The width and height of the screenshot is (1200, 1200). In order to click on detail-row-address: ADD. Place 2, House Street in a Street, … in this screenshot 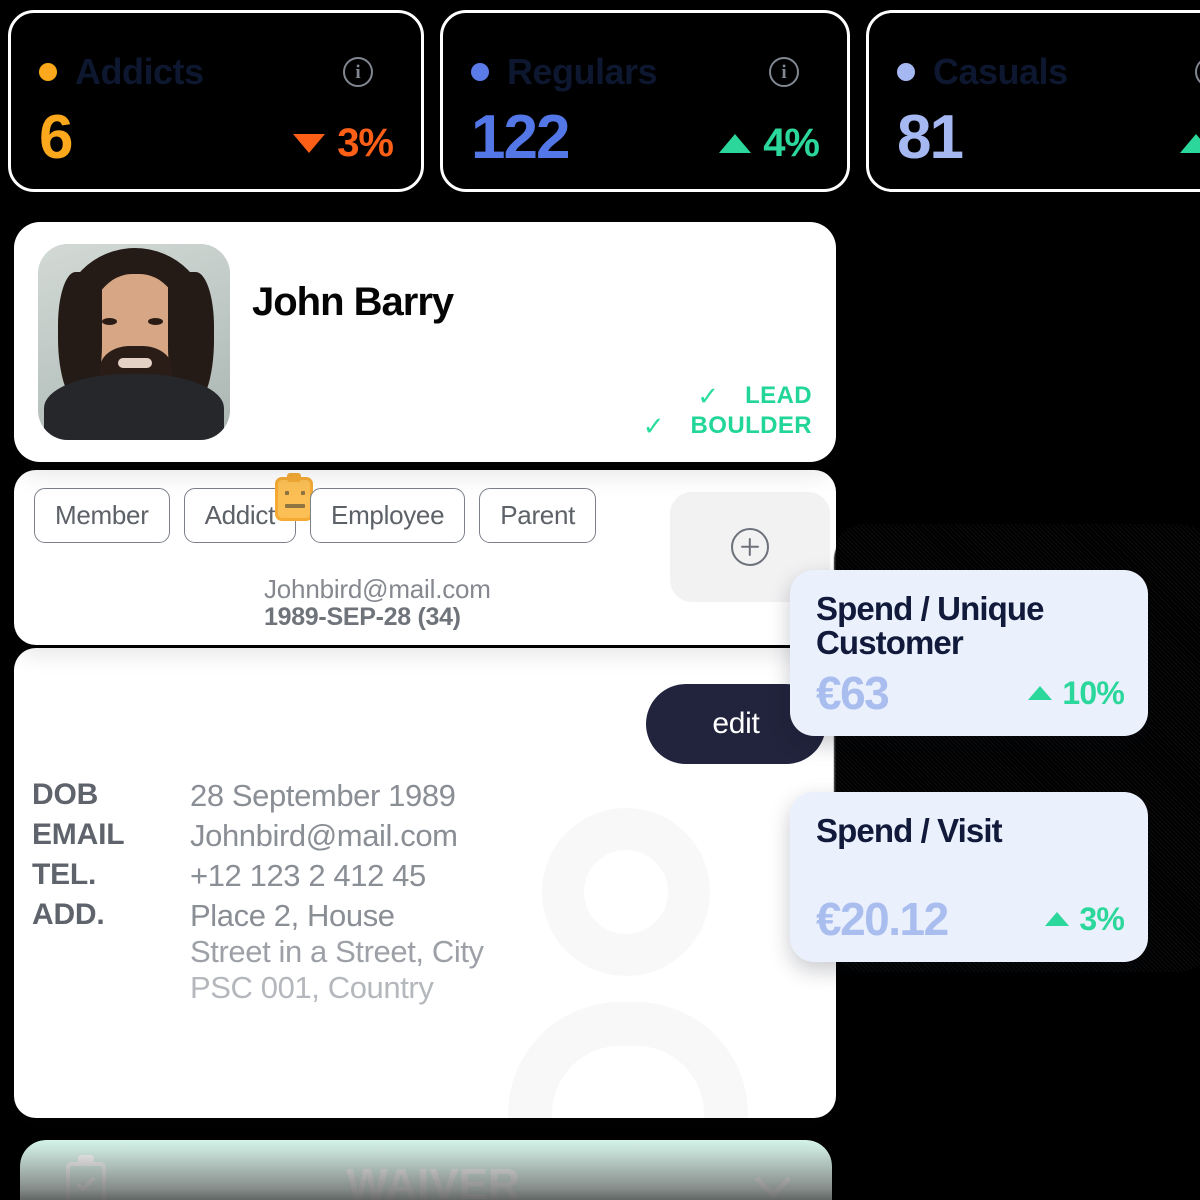, I will do `click(258, 952)`.